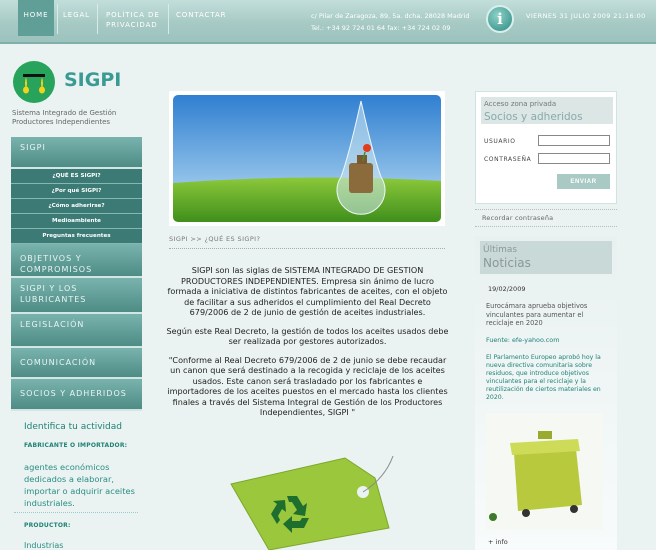 The width and height of the screenshot is (656, 550). What do you see at coordinates (76, 363) in the screenshot?
I see `menu-comunicacion: COMUNICACIÓN` at bounding box center [76, 363].